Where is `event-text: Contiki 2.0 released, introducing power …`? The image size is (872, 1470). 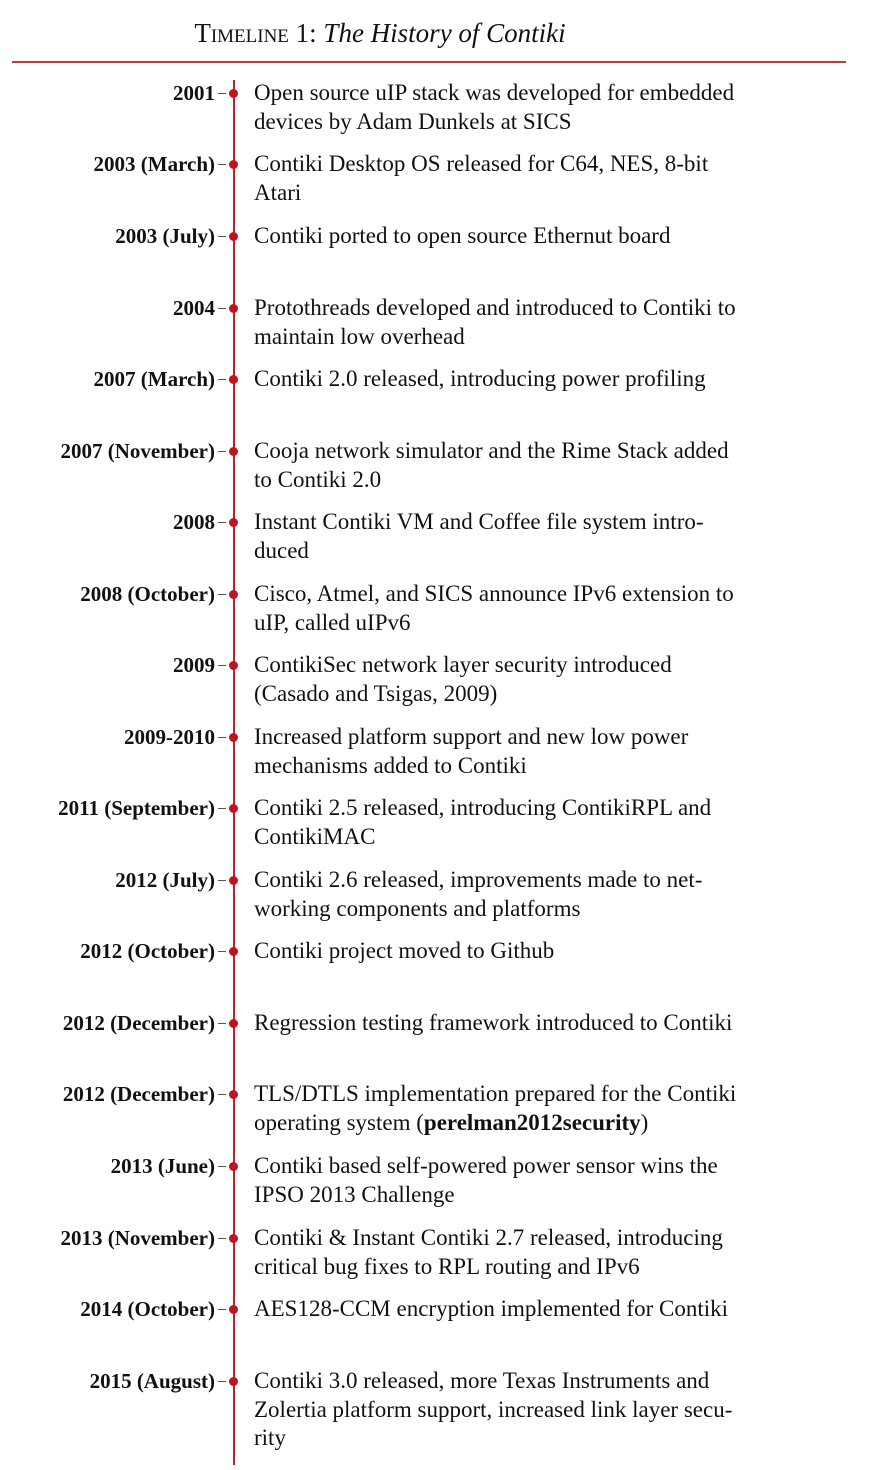 event-text: Contiki 2.0 released, introducing power … is located at coordinates (480, 378).